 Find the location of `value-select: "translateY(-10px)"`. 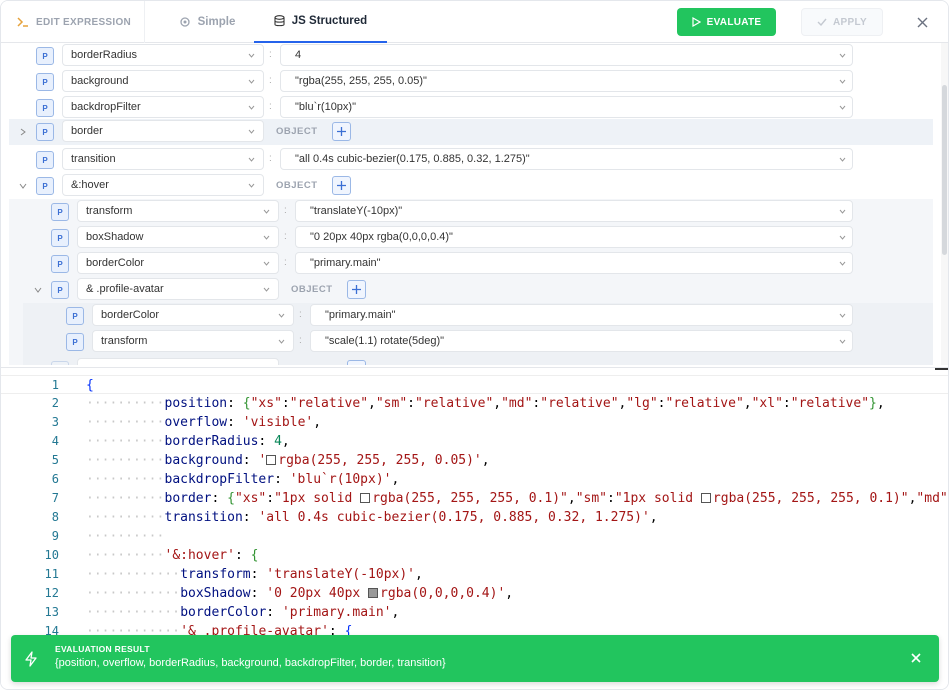

value-select: "translateY(-10px)" is located at coordinates (574, 211).